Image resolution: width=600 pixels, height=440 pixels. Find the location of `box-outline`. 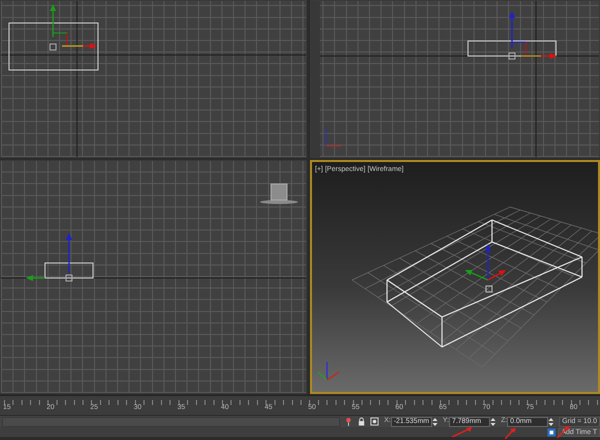

box-outline is located at coordinates (69, 270).